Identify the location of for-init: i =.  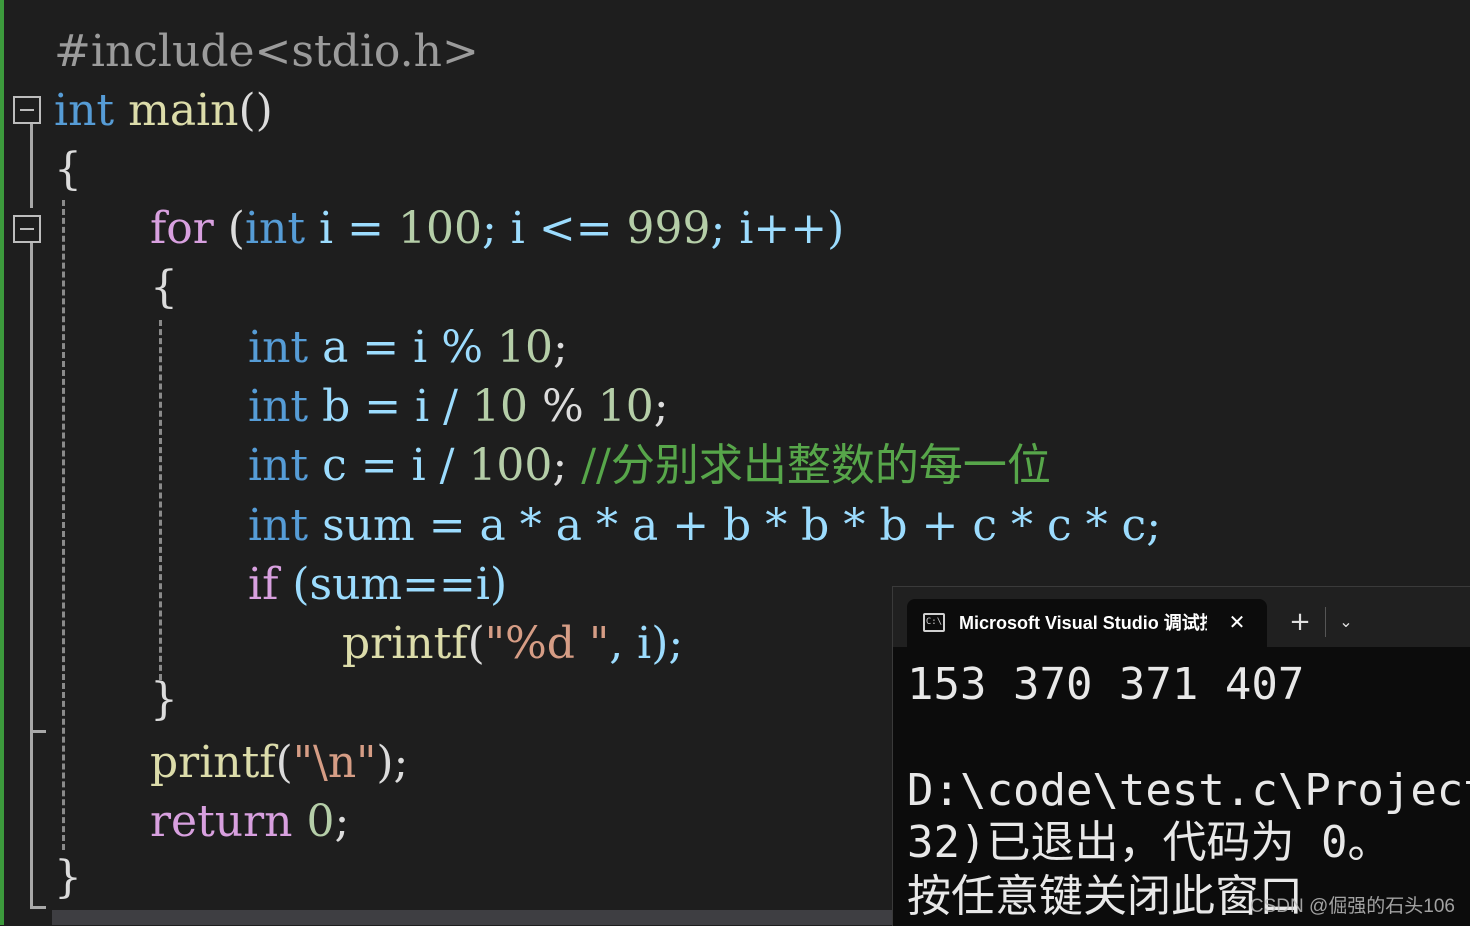
(351, 228).